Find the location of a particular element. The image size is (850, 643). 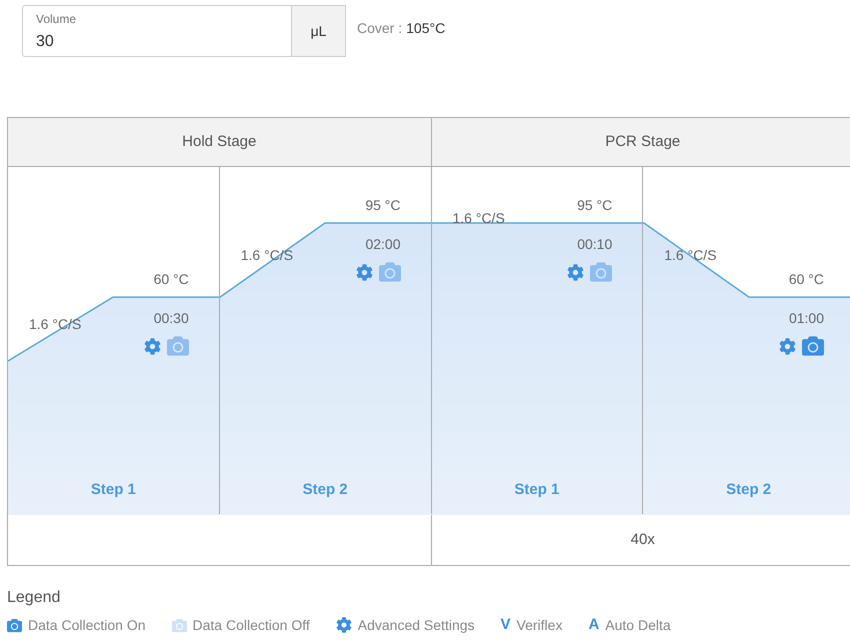

step-time: 00:10 is located at coordinates (594, 244).